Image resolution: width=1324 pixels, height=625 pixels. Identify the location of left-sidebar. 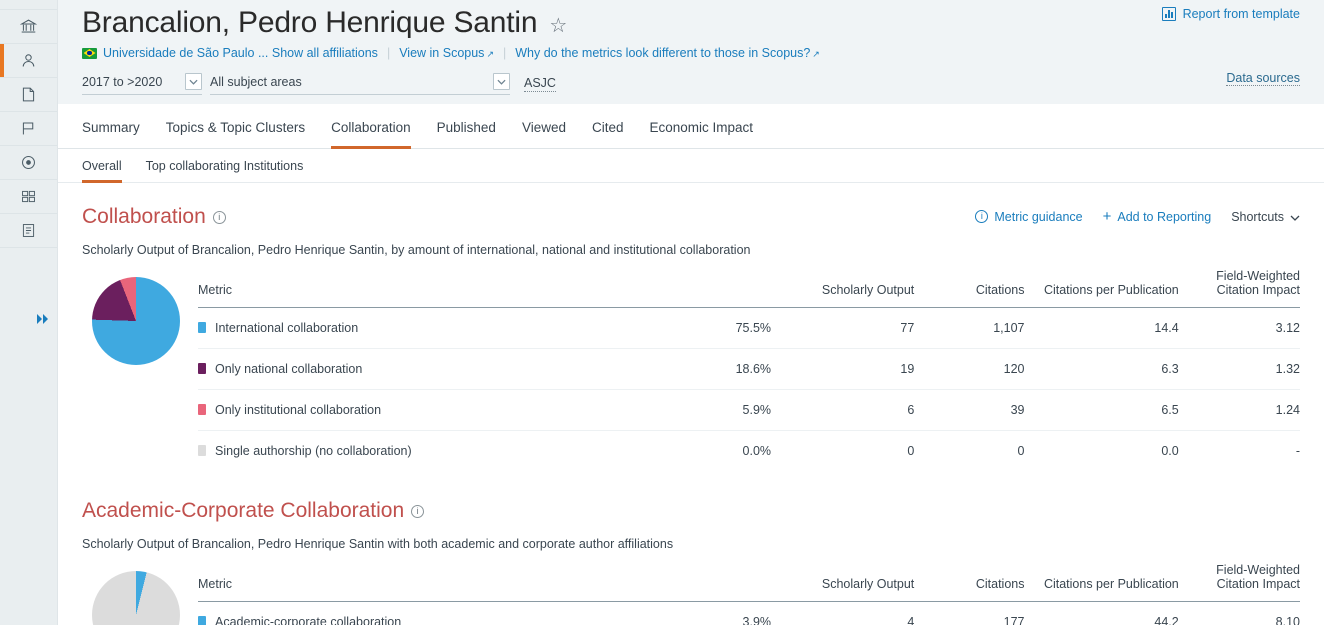
(29, 312).